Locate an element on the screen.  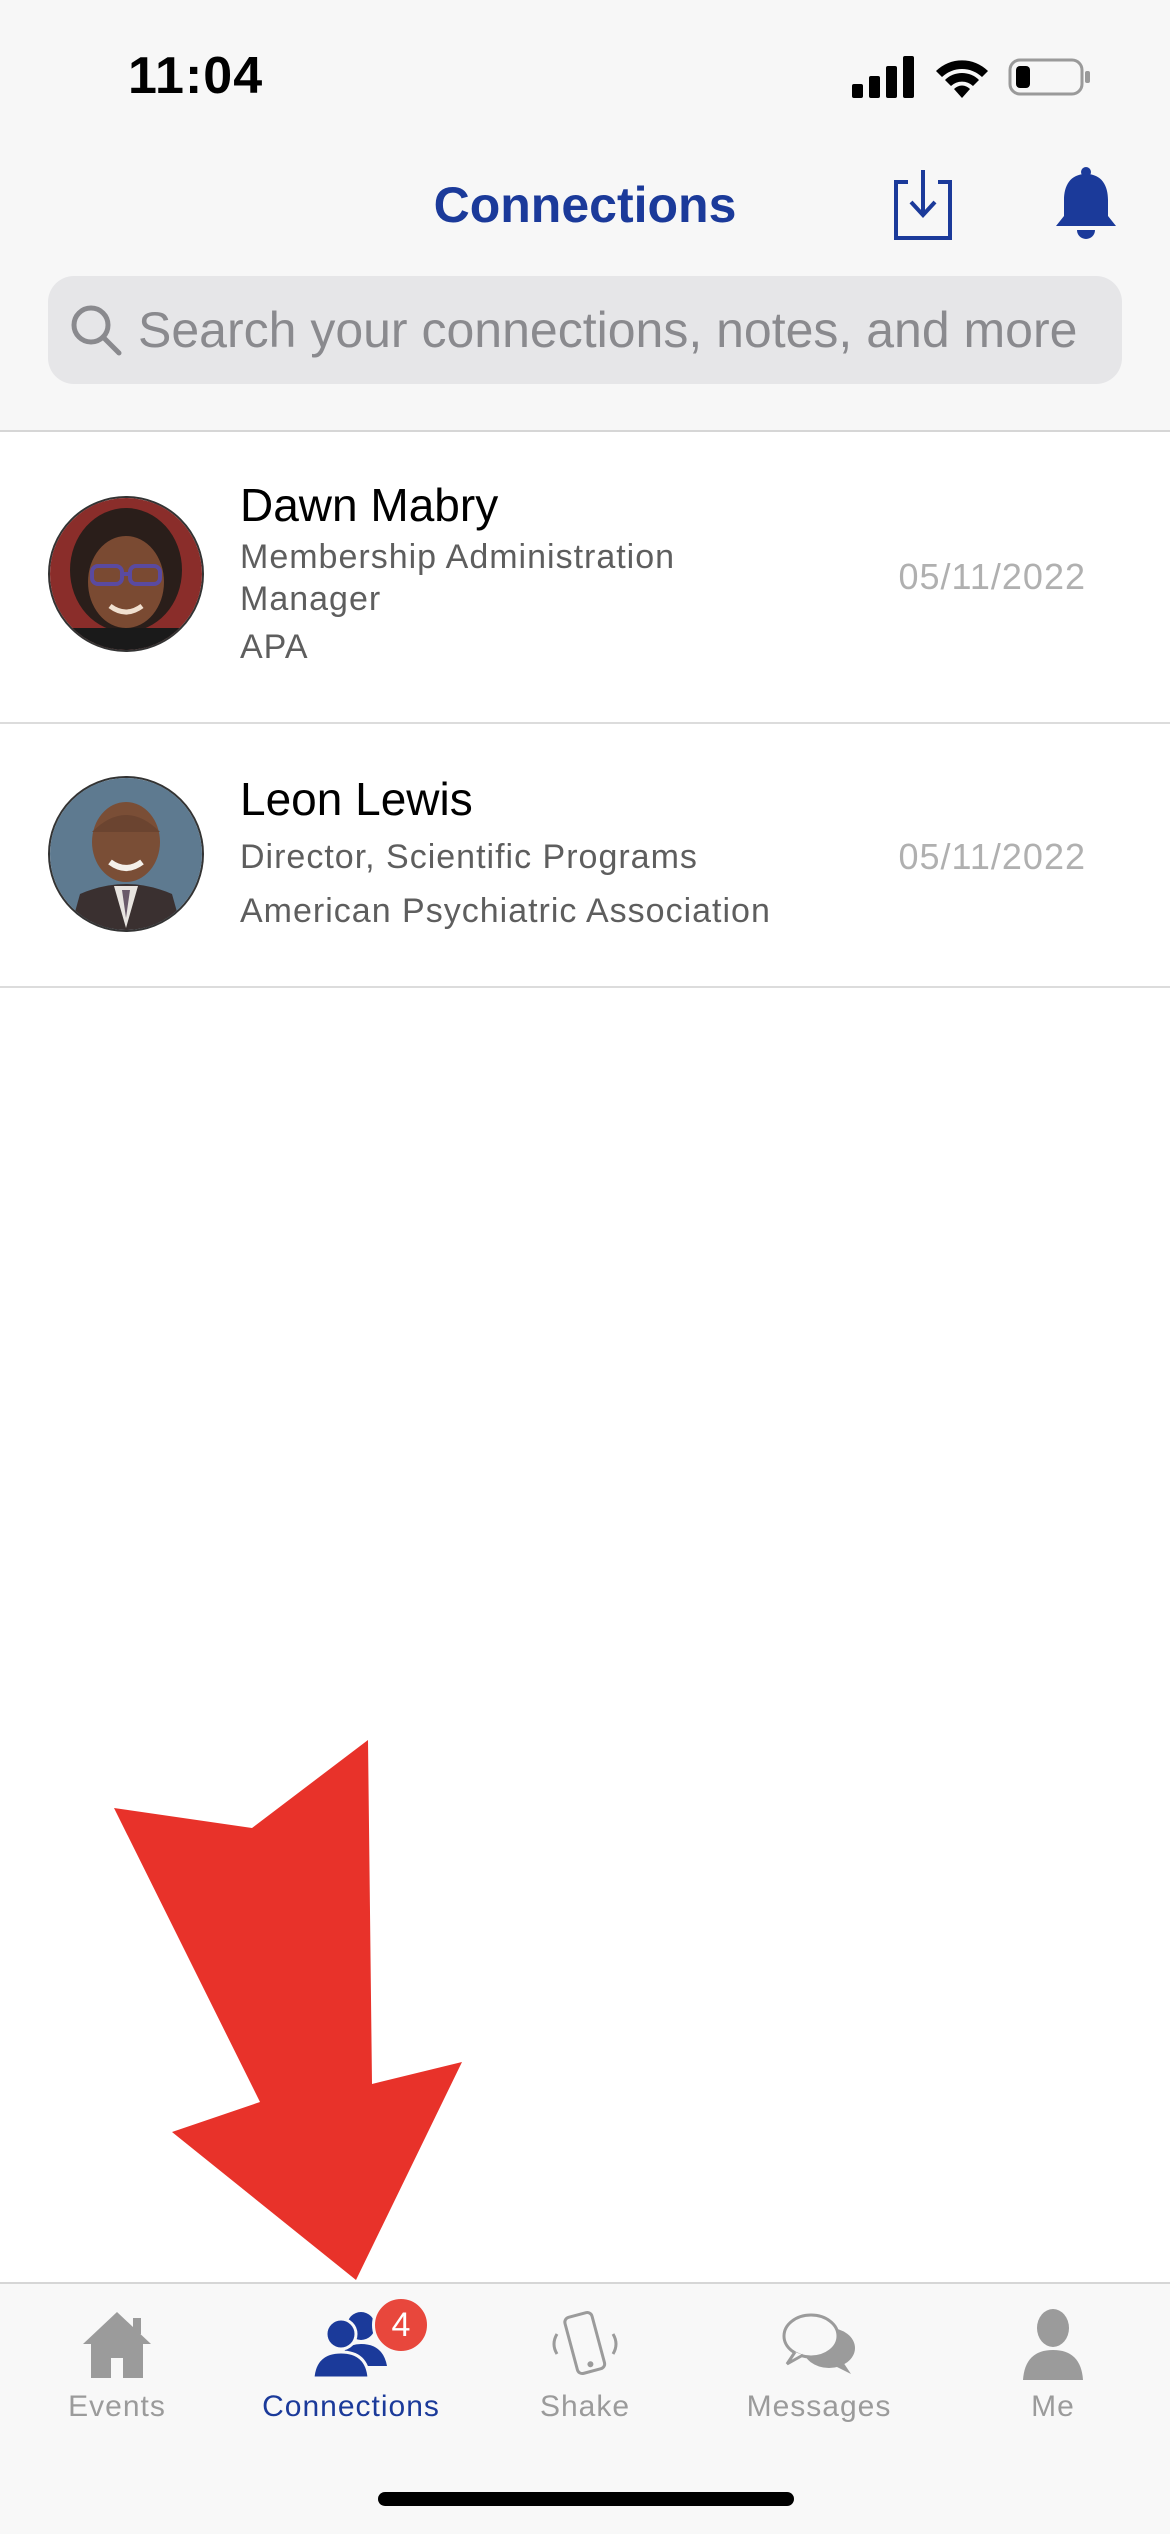
connection-name: Leon Lewis is located at coordinates (356, 799).